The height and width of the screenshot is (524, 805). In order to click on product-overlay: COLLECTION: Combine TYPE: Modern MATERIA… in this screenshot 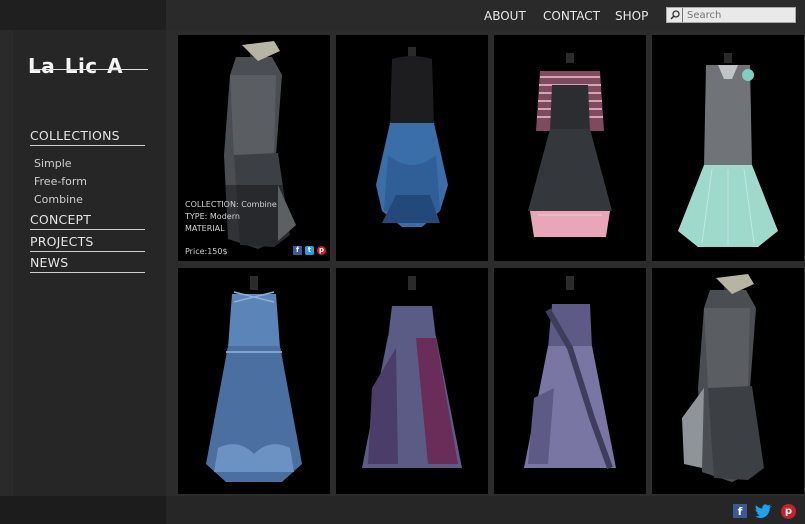, I will do `click(231, 217)`.